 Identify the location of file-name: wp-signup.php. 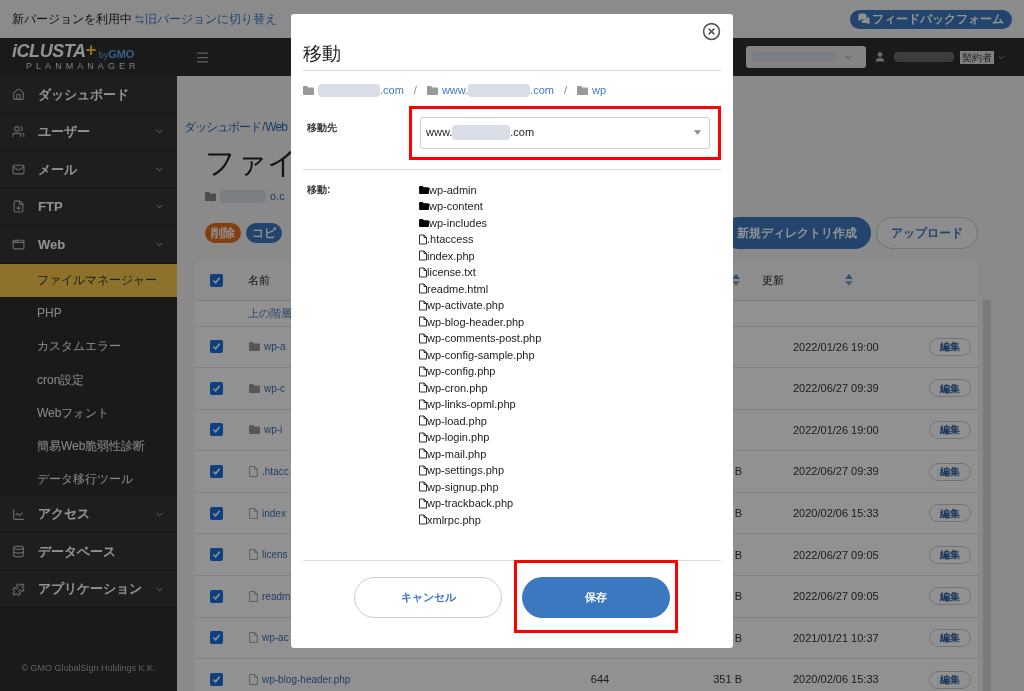
(463, 487).